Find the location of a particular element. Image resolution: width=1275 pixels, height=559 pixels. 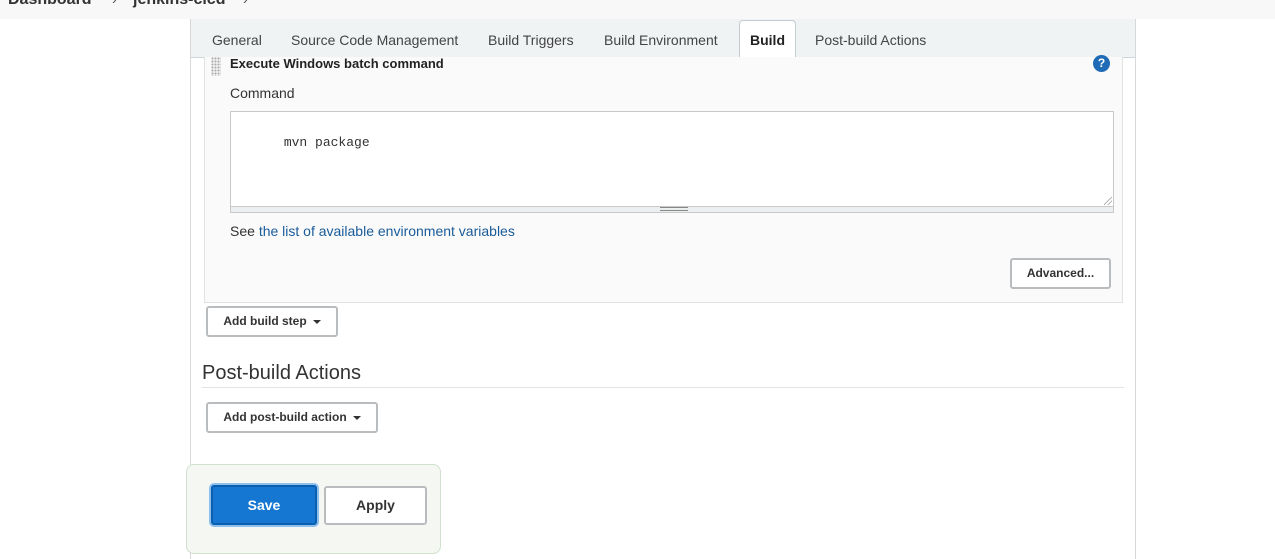

post-build-section-title: Post-build Actions is located at coordinates (281, 373).